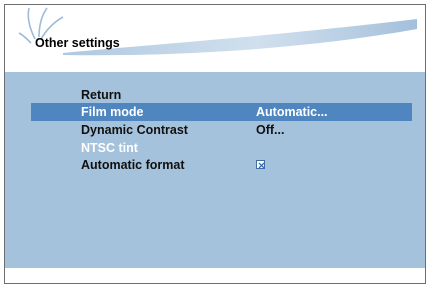  What do you see at coordinates (77, 43) in the screenshot?
I see `page-title: Other settings` at bounding box center [77, 43].